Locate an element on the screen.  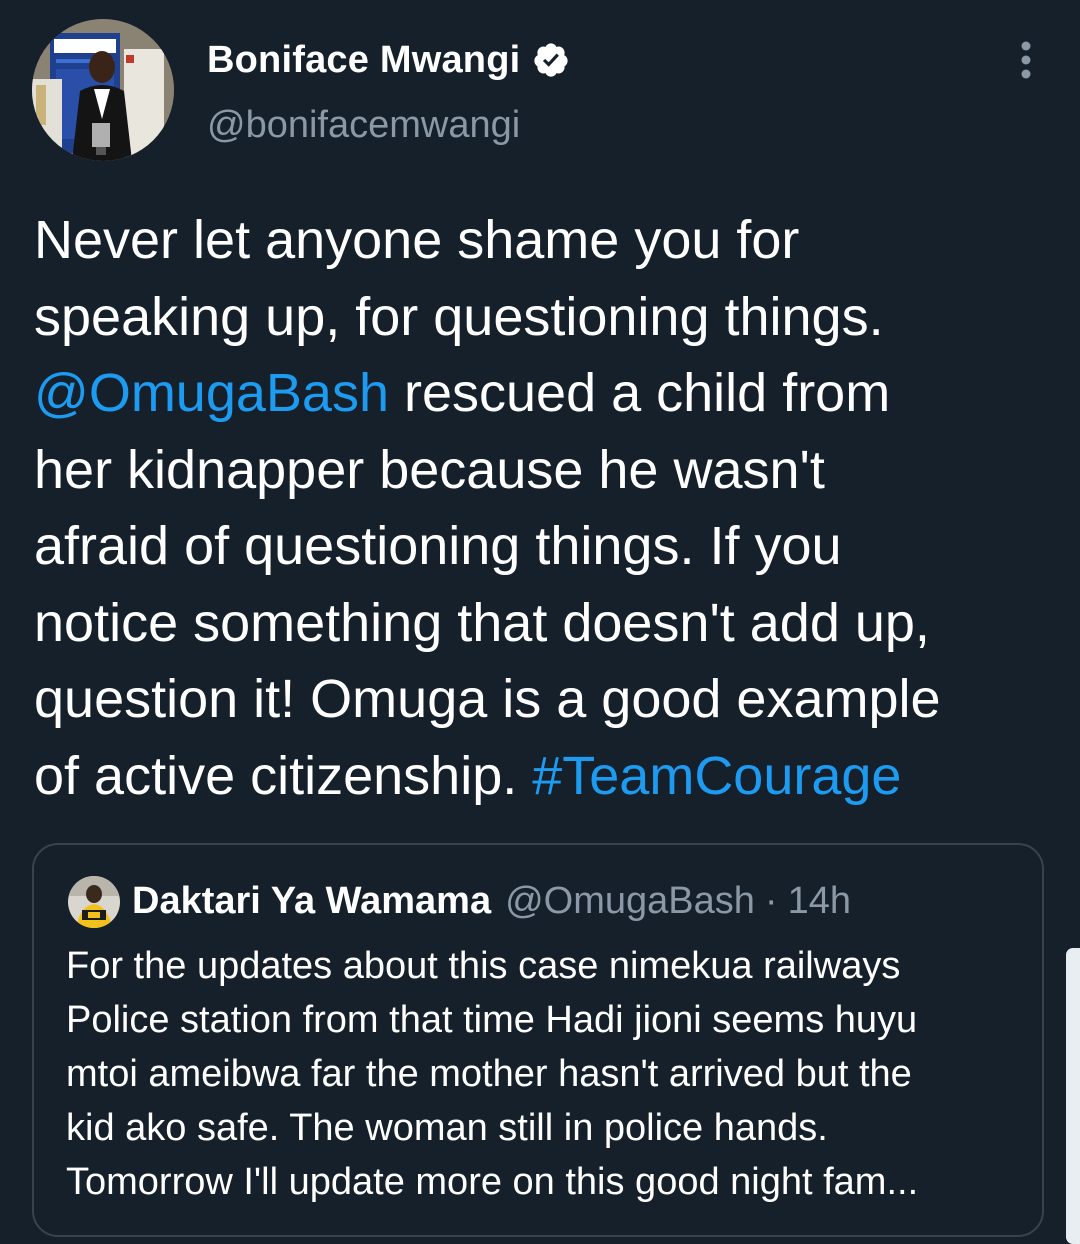
tweet-text-segment: afraid of questioning things. If you is located at coordinates (438, 546).